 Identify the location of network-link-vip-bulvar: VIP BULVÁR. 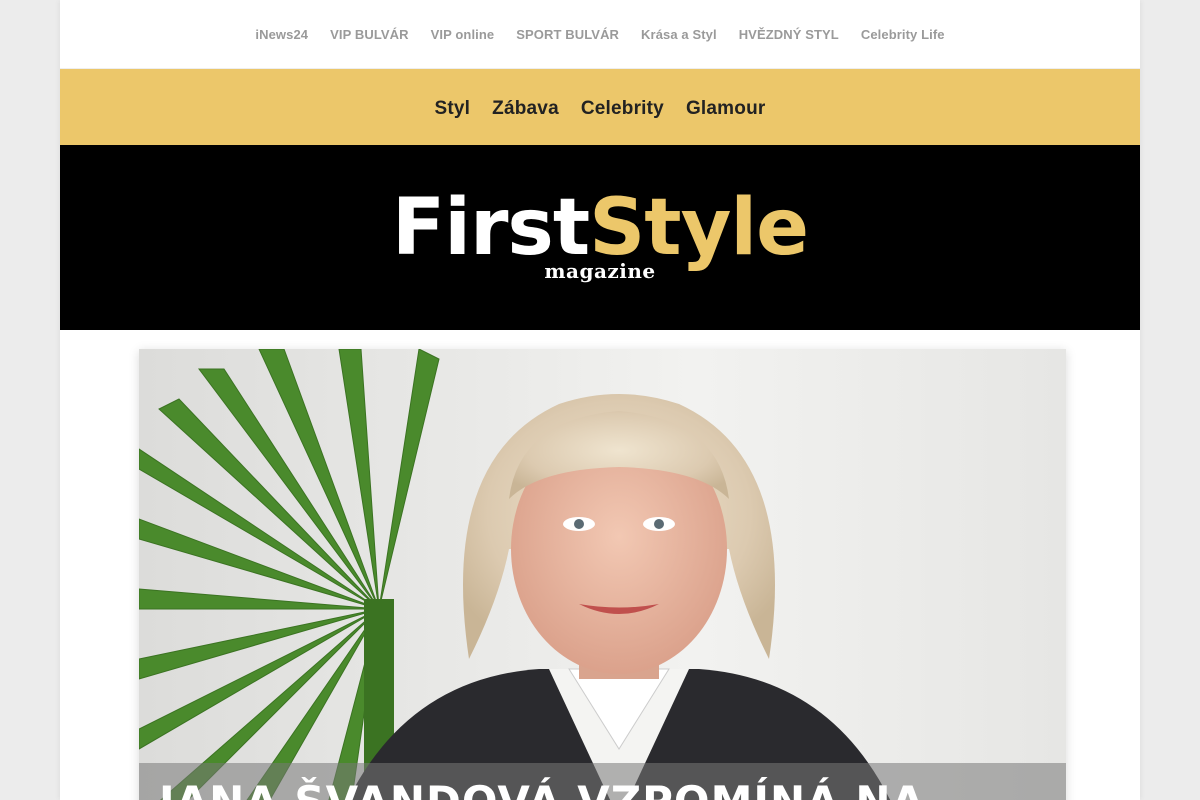
(369, 34).